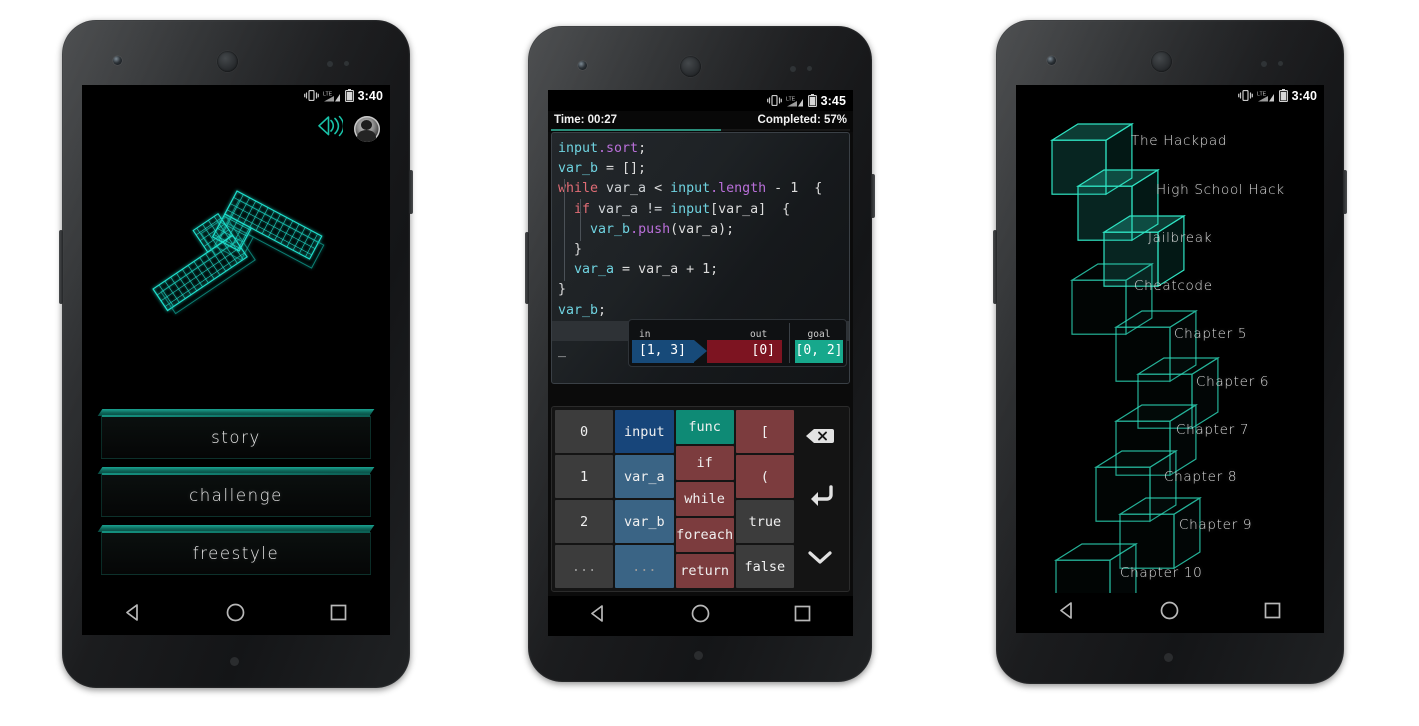 The height and width of the screenshot is (726, 1419). Describe the element at coordinates (236, 492) in the screenshot. I see `menu-item-challenge: challenge` at that location.